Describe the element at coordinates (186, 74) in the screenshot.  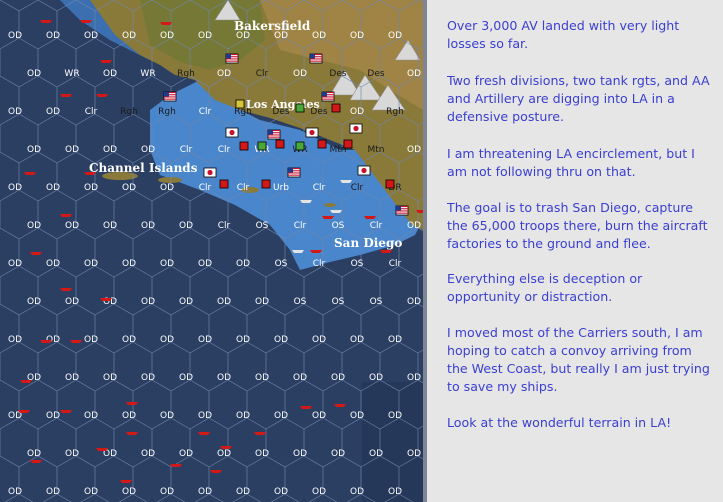
I see `terrain-label: Rgh` at that location.